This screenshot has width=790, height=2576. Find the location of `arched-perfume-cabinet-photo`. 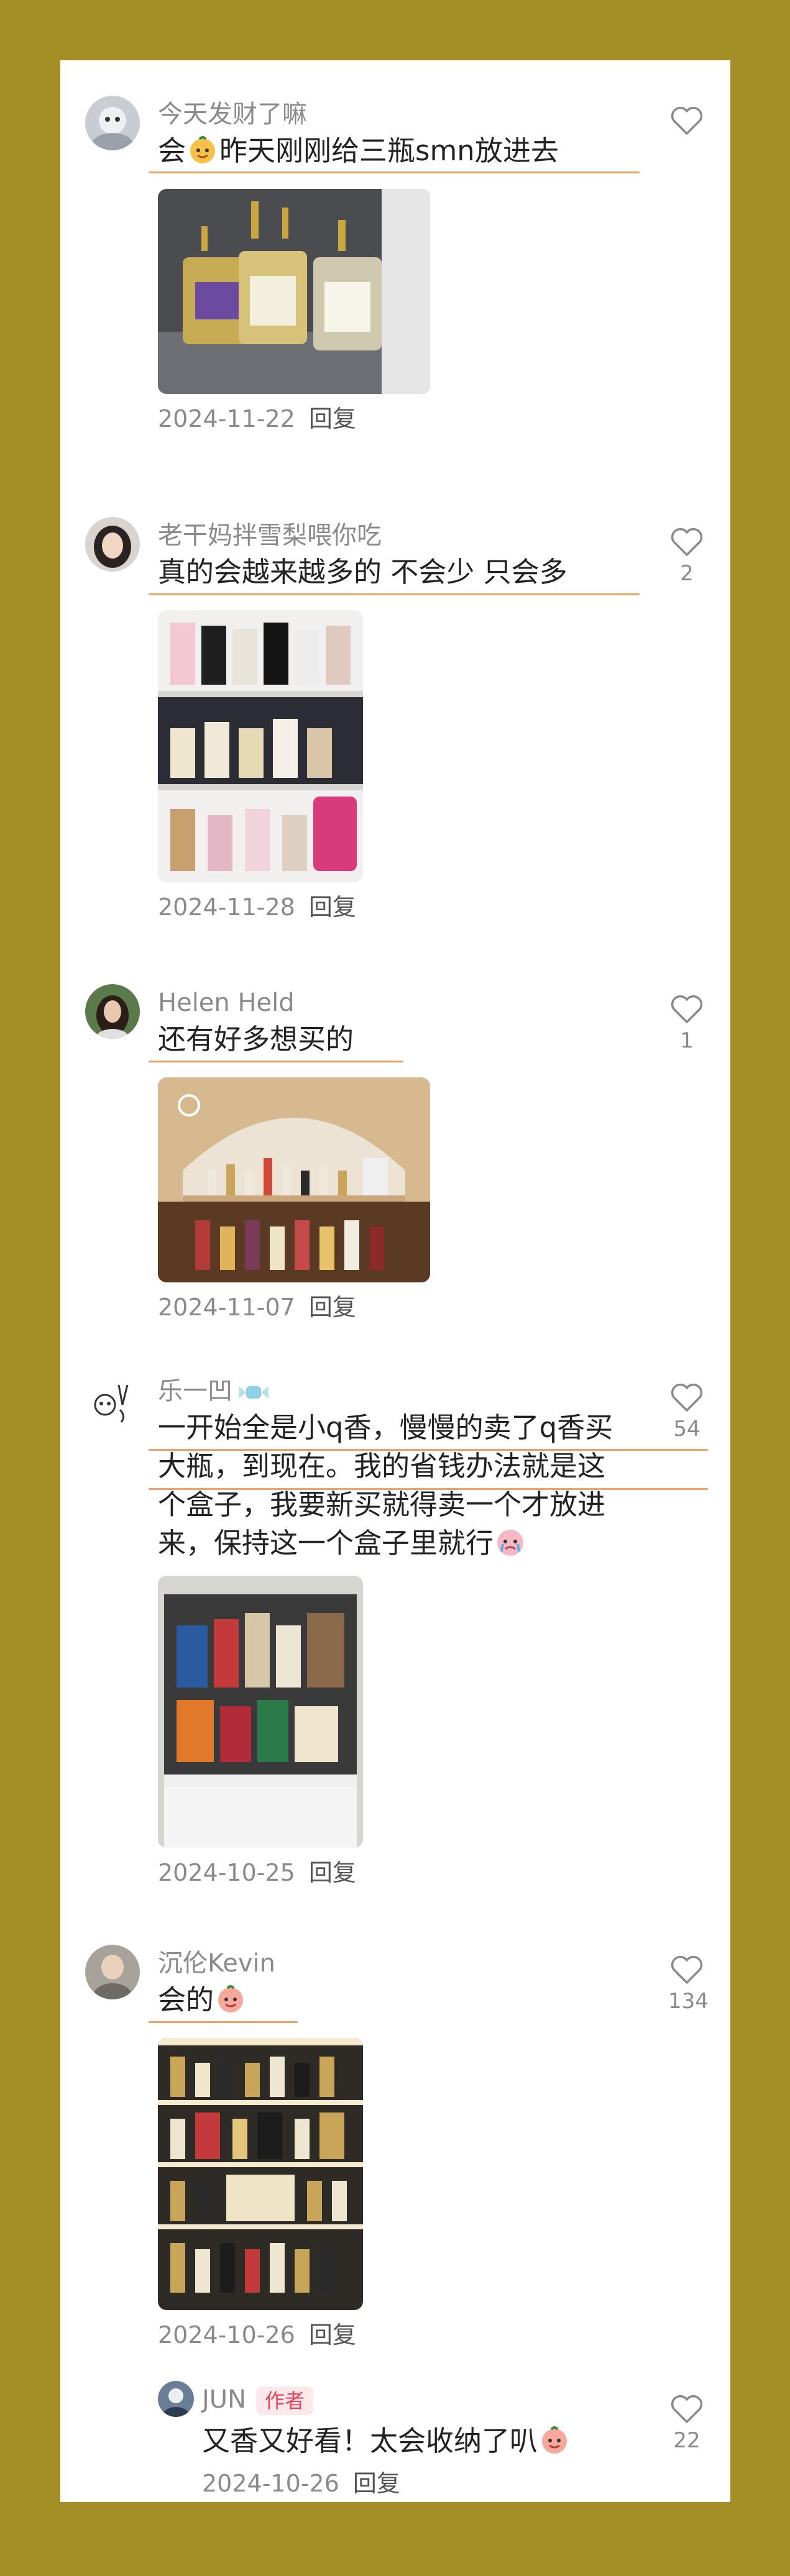

arched-perfume-cabinet-photo is located at coordinates (294, 1179).